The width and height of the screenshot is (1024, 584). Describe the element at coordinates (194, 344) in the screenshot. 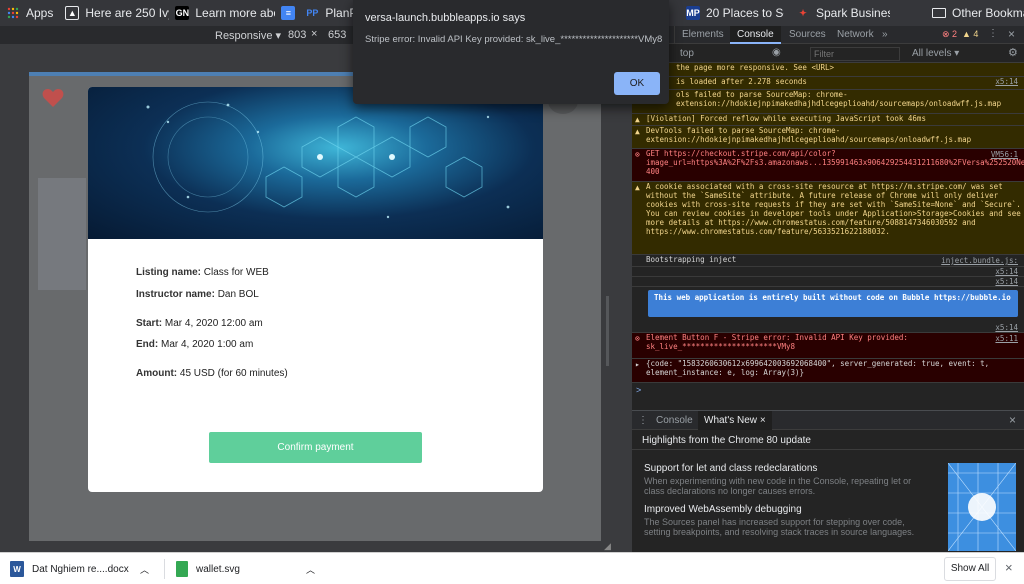

I see `end-row: End: Mar 4, 2020 1:00 am` at that location.